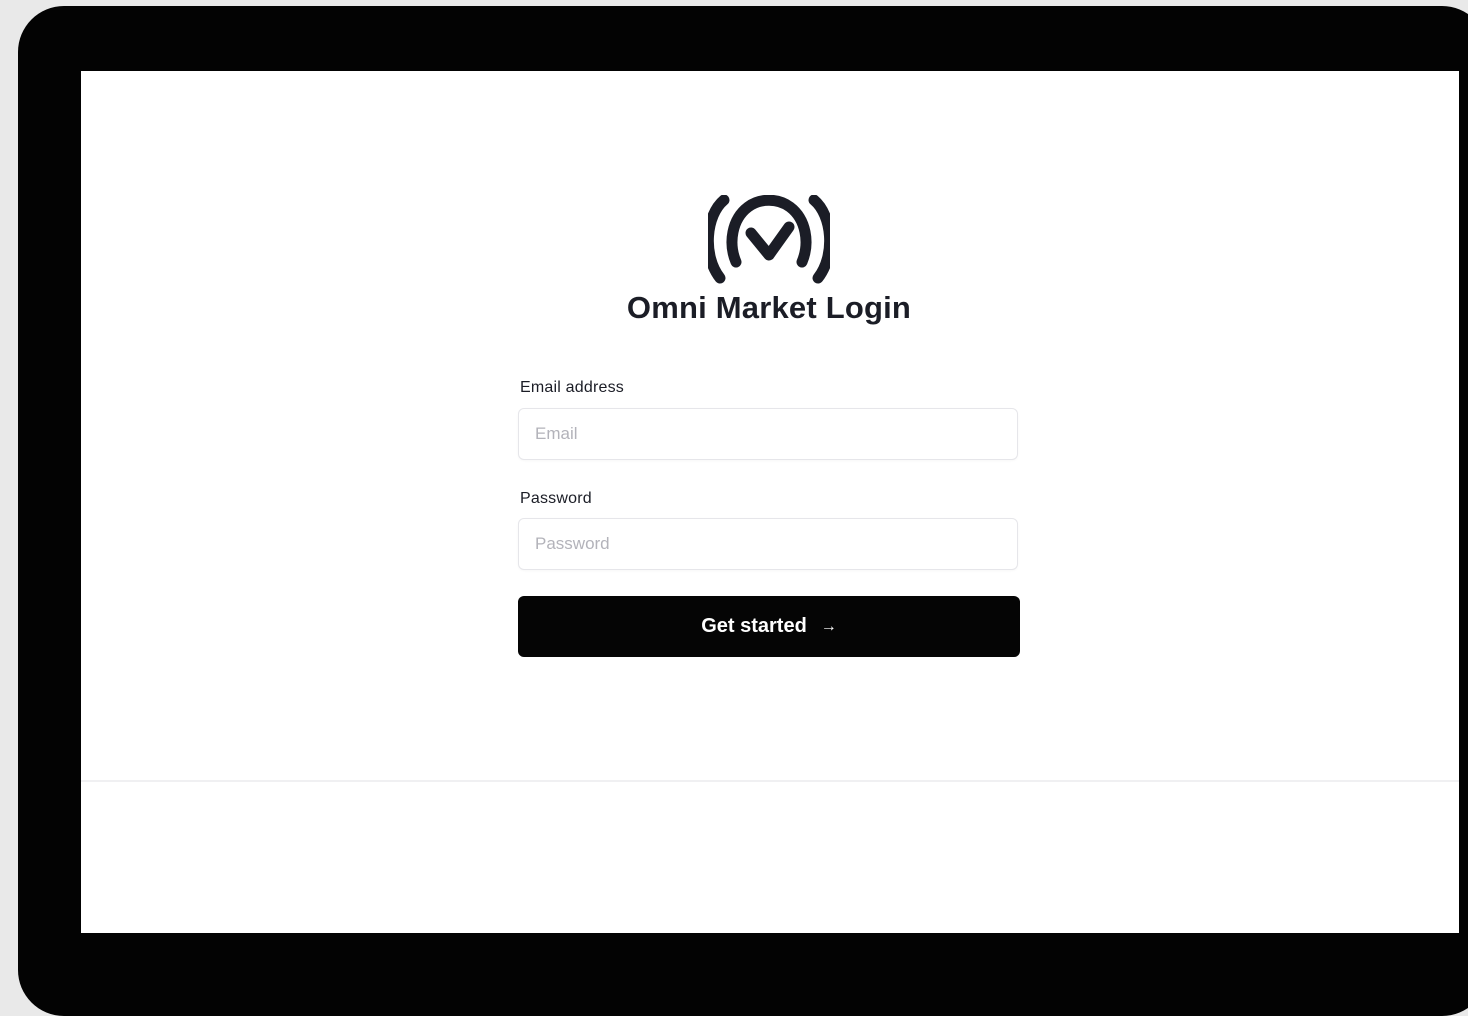 The image size is (1468, 1016). I want to click on email-label: Email address, so click(572, 387).